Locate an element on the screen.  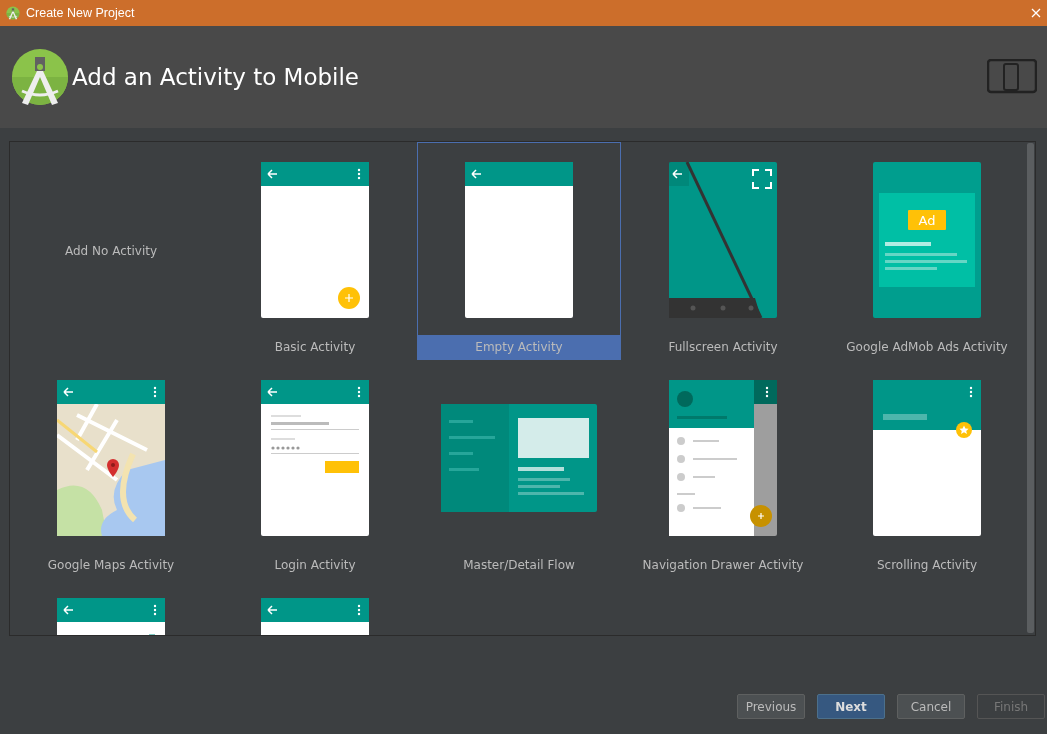
activity-tile: Basic Activity is located at coordinates (315, 251).